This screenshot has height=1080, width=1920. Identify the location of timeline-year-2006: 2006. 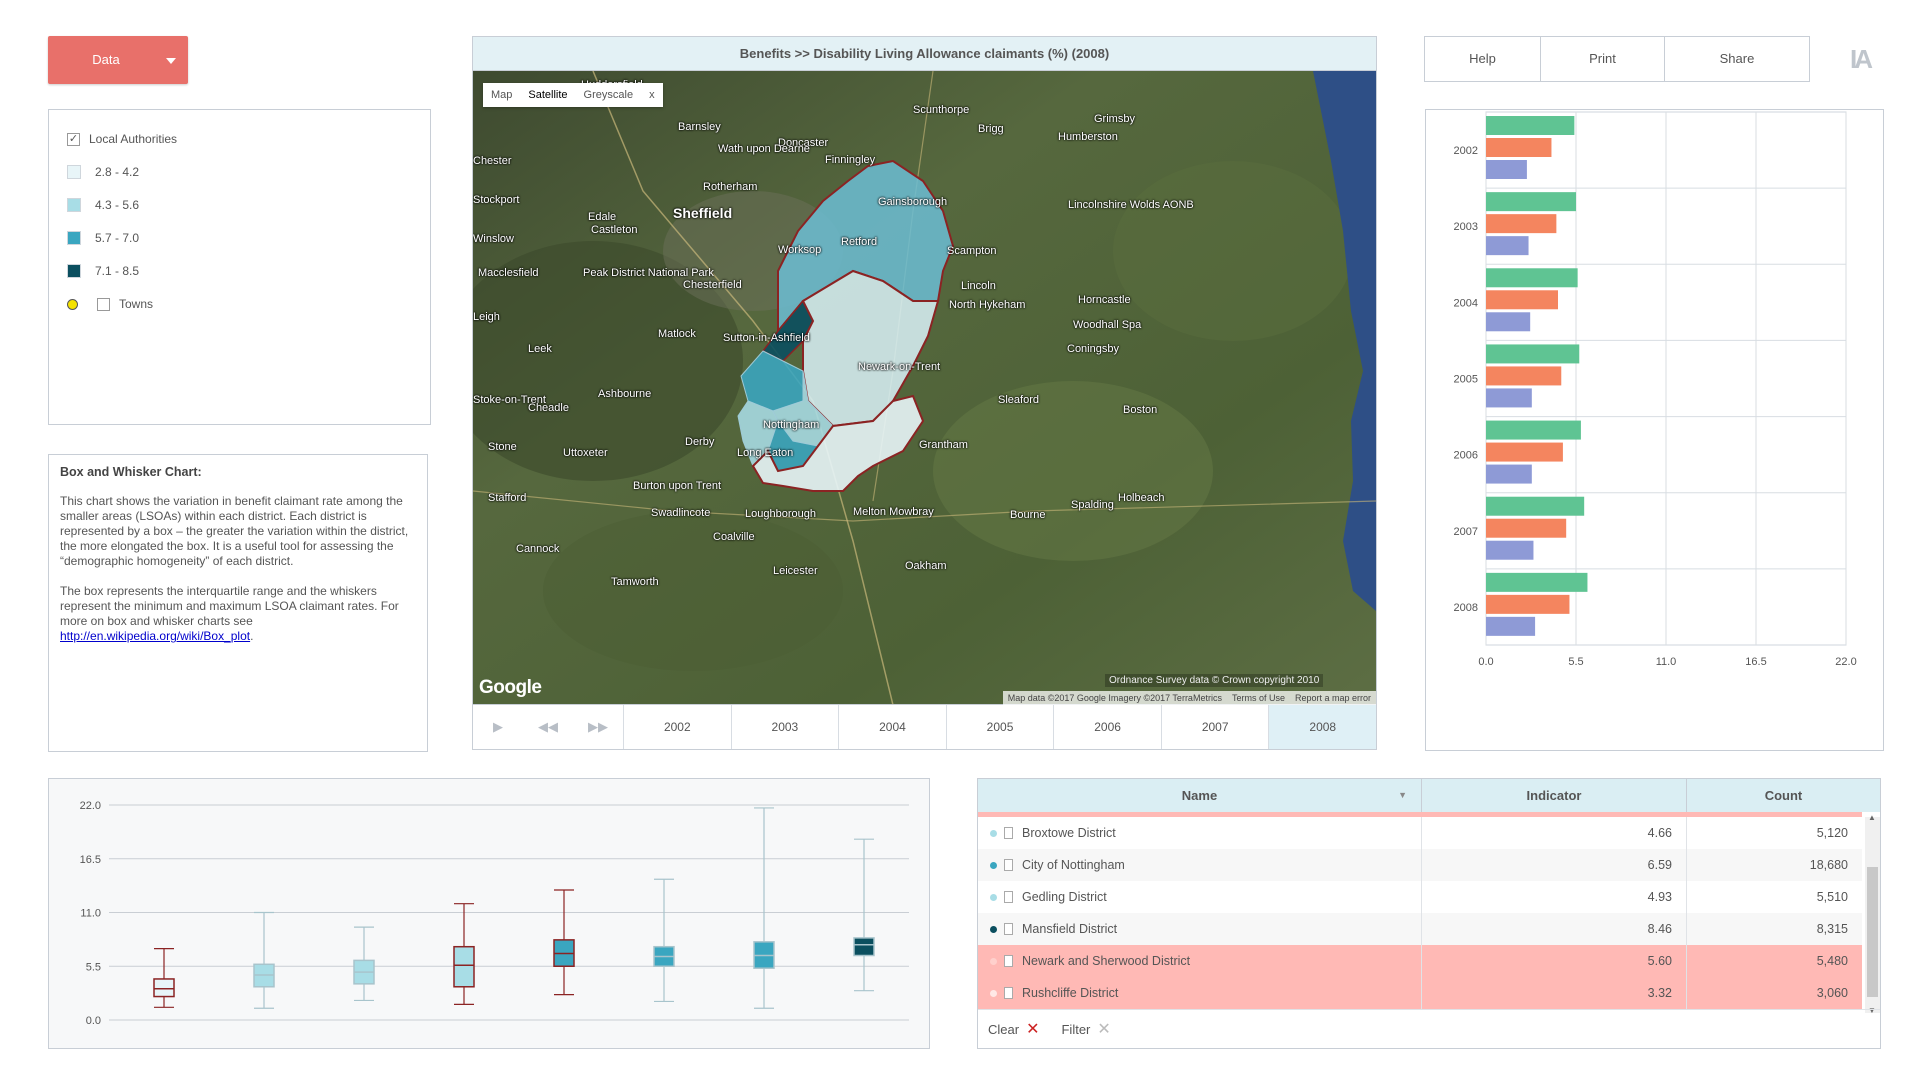
(1107, 727).